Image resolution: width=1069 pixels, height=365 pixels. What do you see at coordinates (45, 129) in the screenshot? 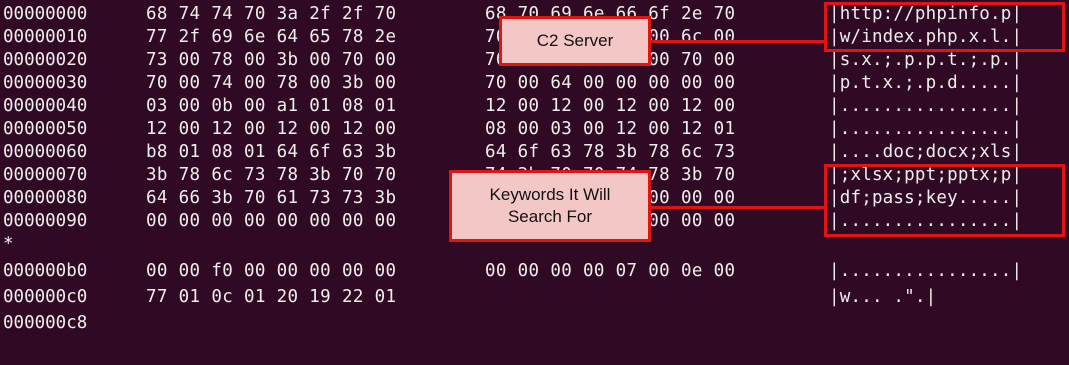
I see `row-offset: 00000050` at bounding box center [45, 129].